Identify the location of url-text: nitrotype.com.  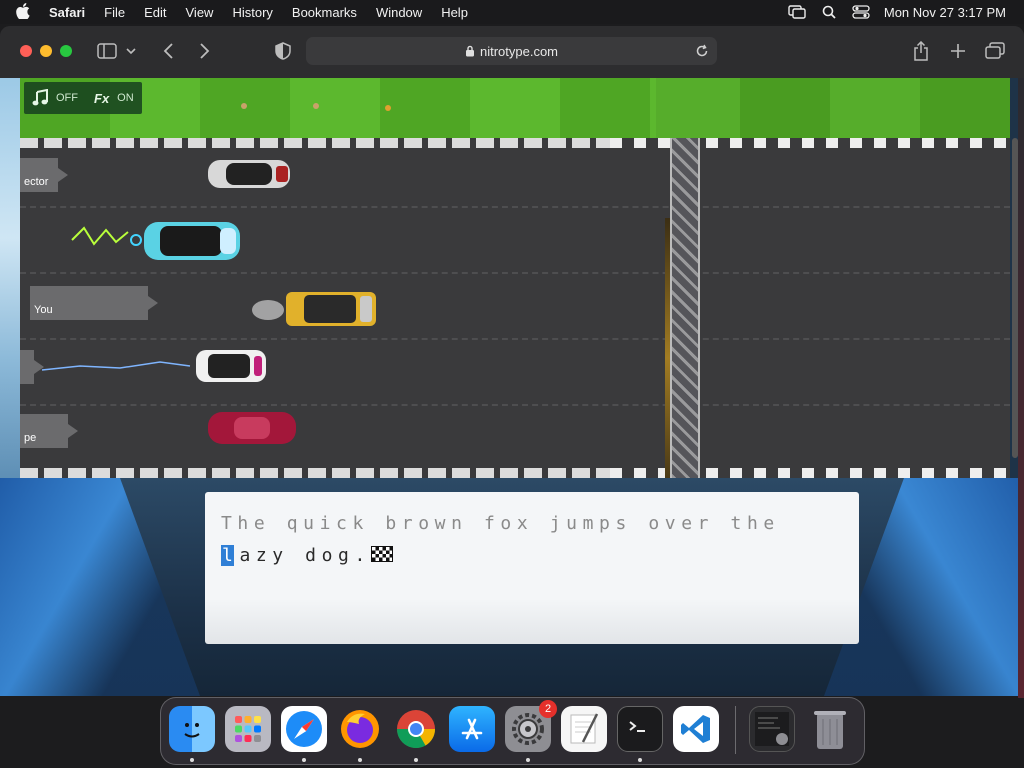
(519, 51).